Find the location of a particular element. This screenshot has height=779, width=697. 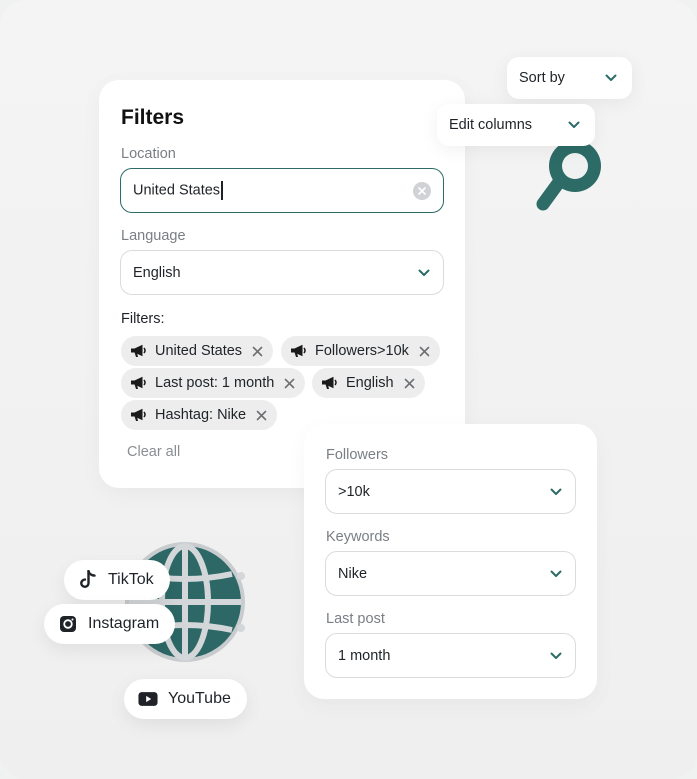

platform-label: TikTok is located at coordinates (131, 579).